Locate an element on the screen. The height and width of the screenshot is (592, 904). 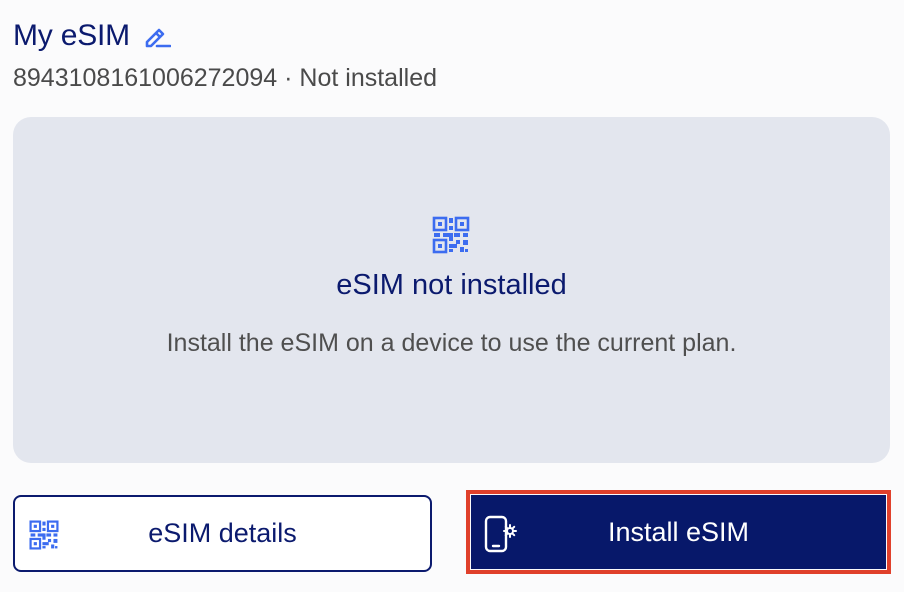
esim-subtitle: 8943108161006272094 · Not installed is located at coordinates (225, 78).